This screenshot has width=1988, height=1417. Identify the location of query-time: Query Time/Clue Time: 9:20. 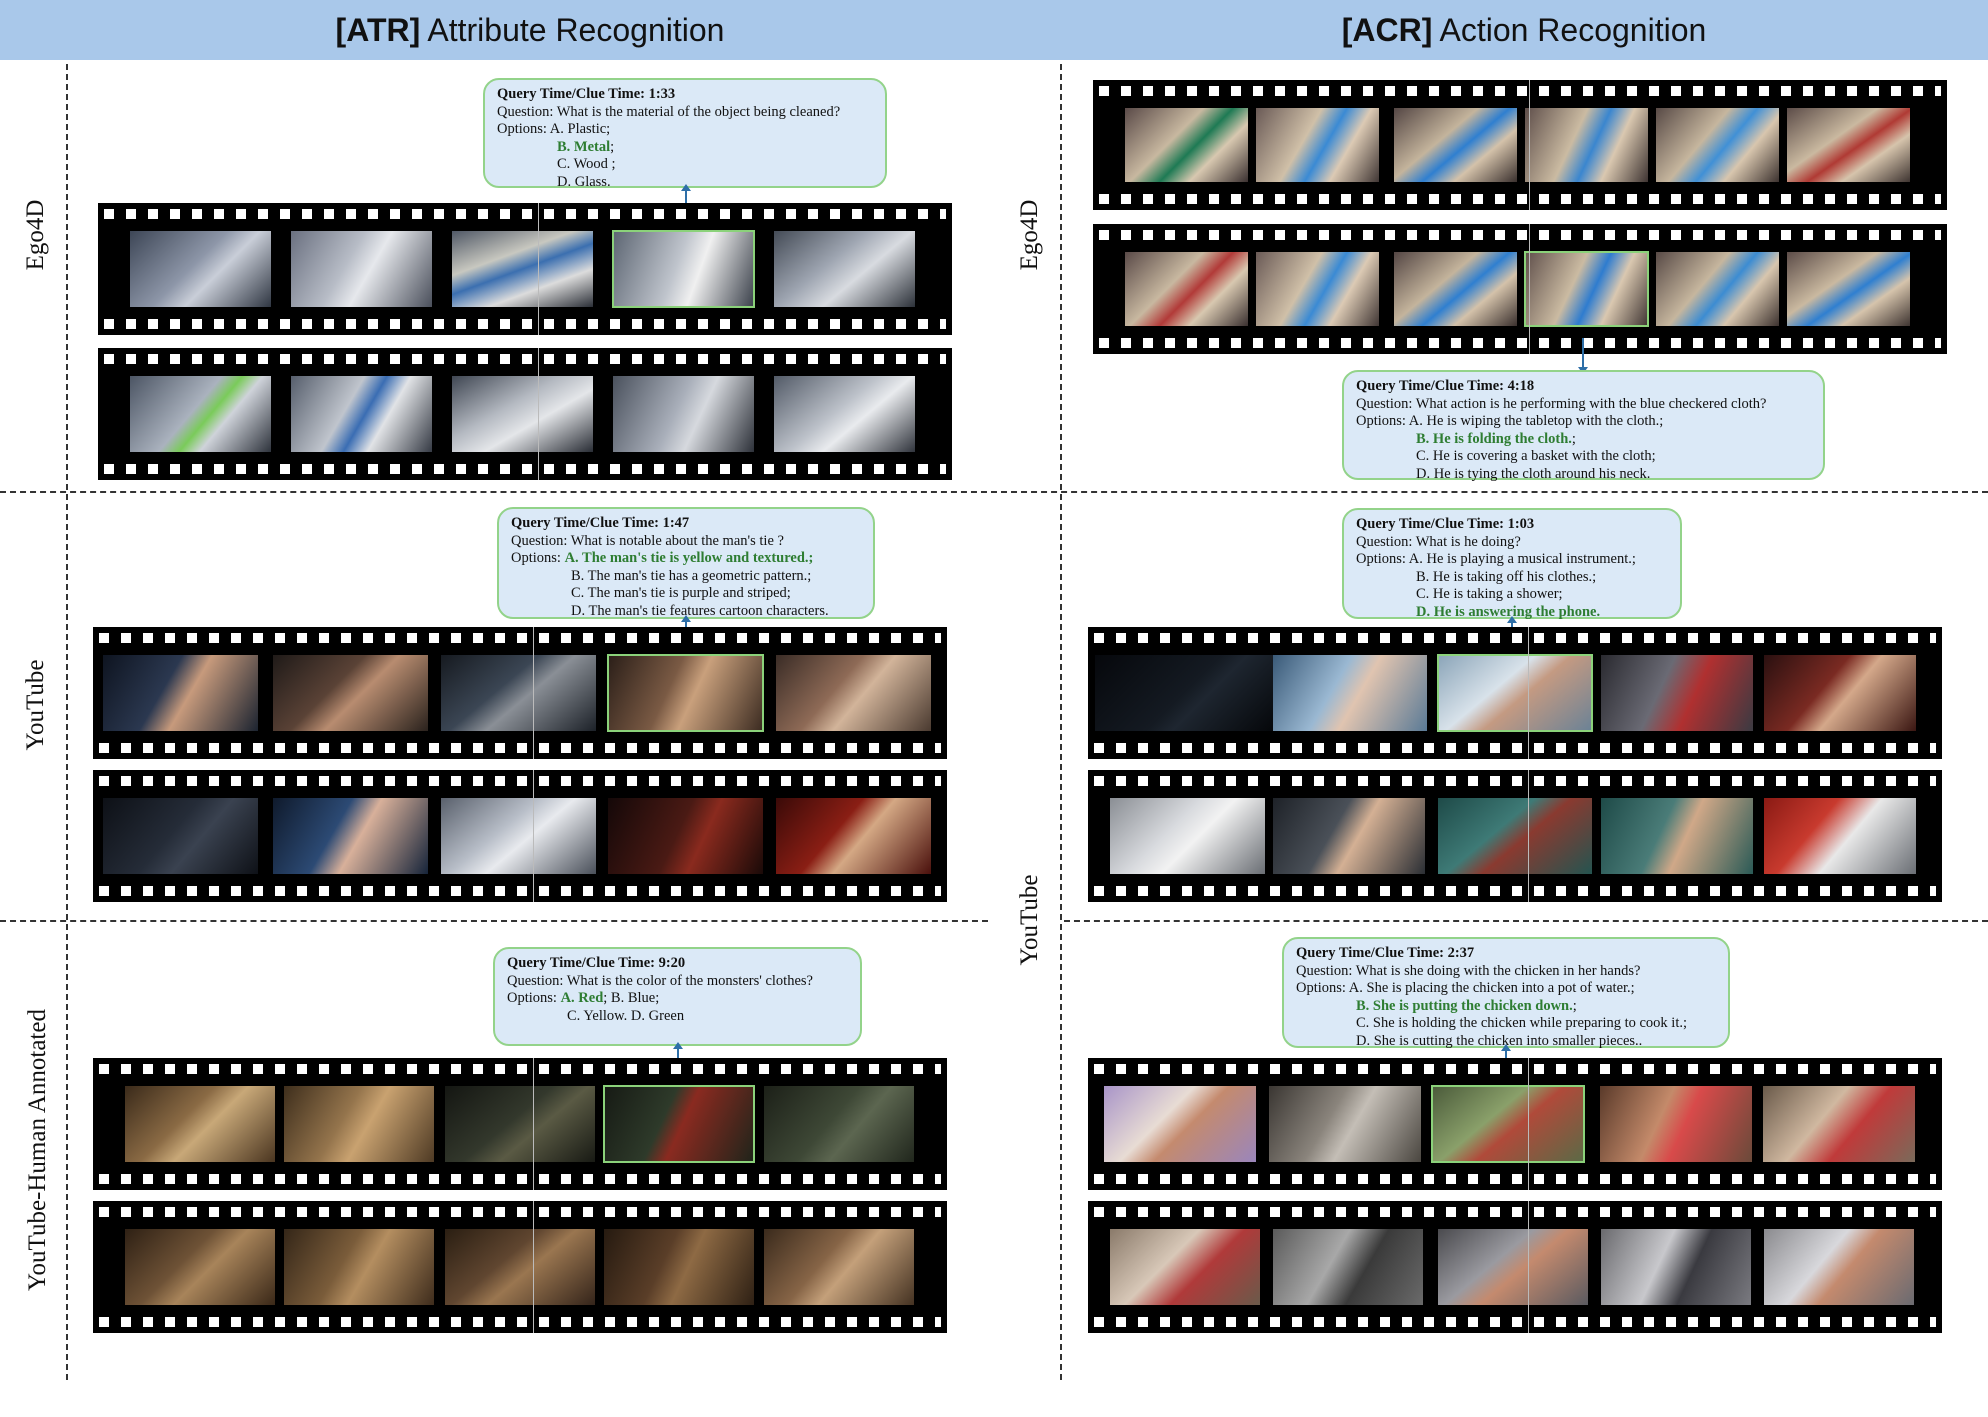
(596, 963).